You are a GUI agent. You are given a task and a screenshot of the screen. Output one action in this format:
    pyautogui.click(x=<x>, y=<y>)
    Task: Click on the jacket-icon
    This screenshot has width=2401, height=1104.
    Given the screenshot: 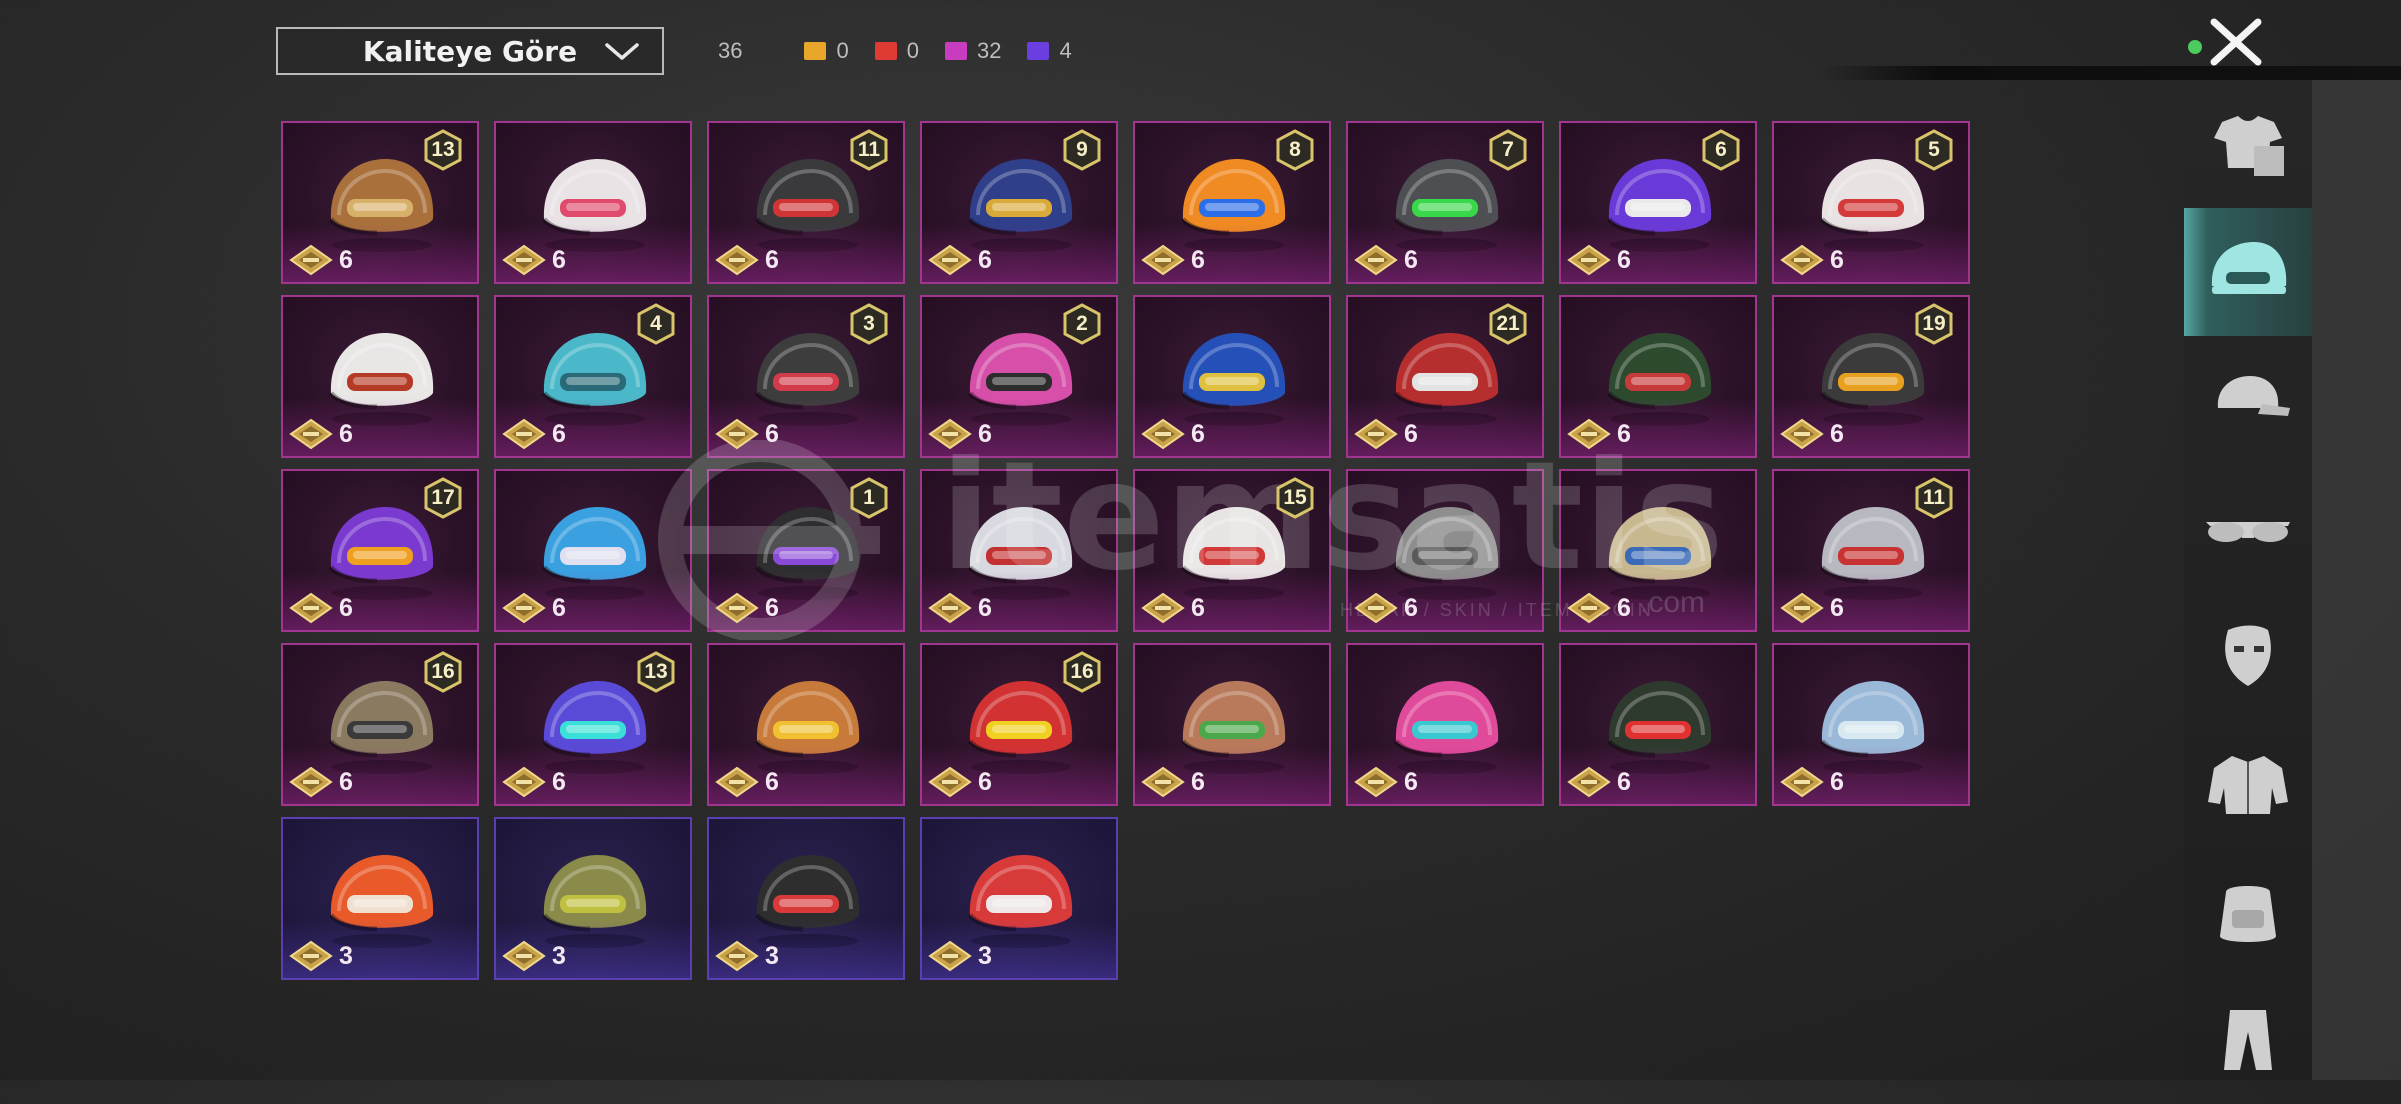 What is the action you would take?
    pyautogui.click(x=2248, y=785)
    